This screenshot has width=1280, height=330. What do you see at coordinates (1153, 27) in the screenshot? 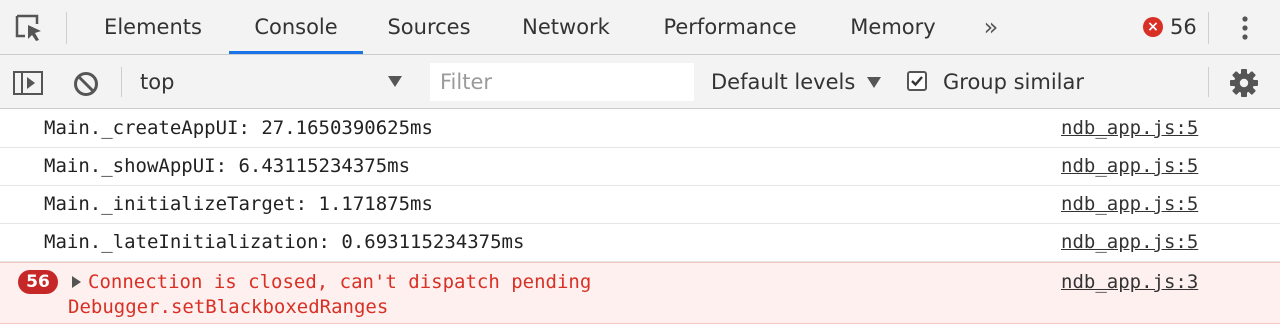
I see `error-icon: ×` at bounding box center [1153, 27].